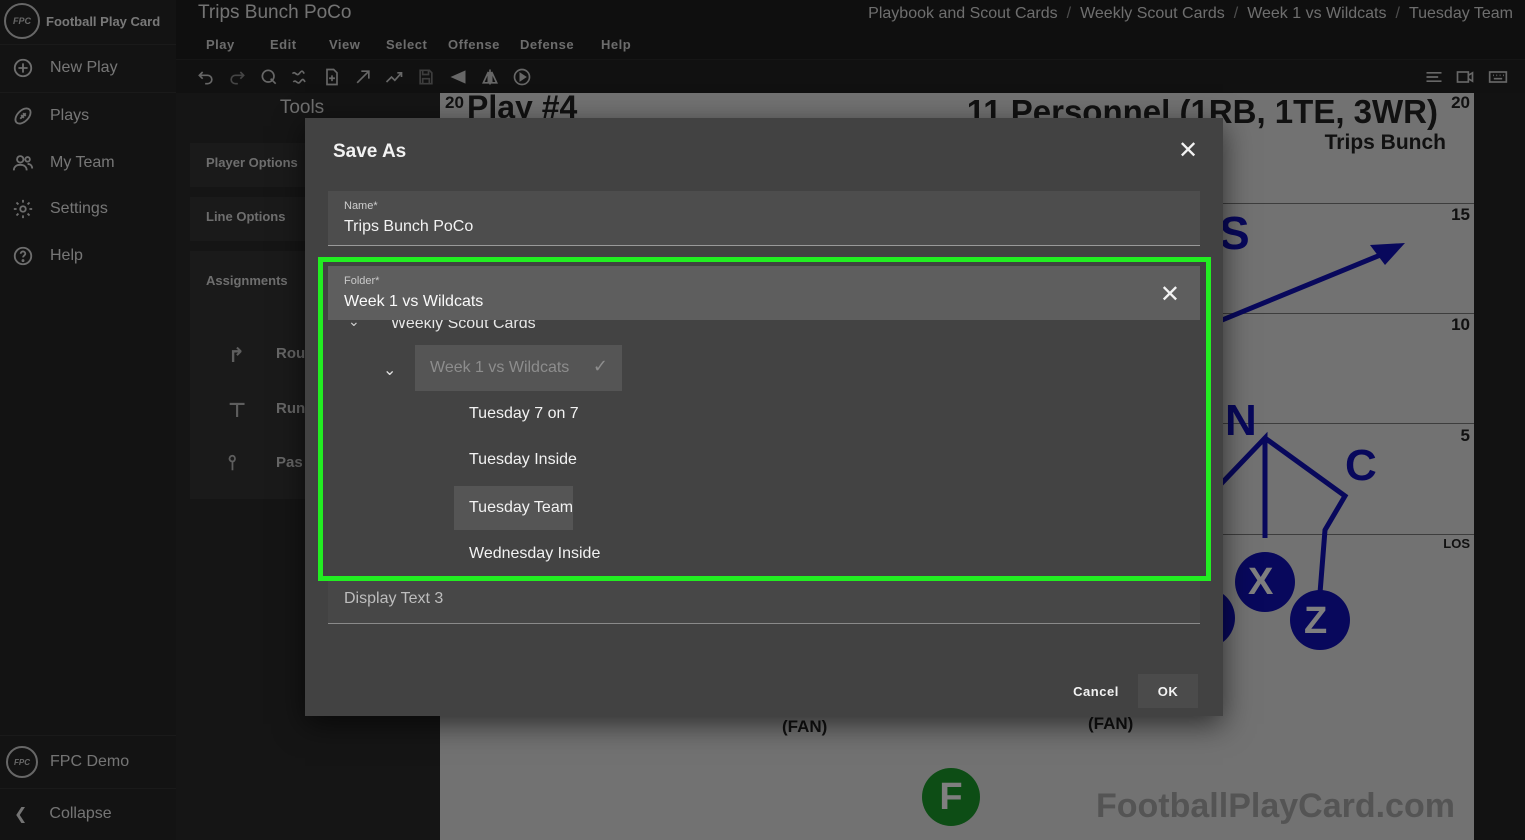 The width and height of the screenshot is (1525, 840). I want to click on name-field-value: Trips Bunch PoCo, so click(408, 227).